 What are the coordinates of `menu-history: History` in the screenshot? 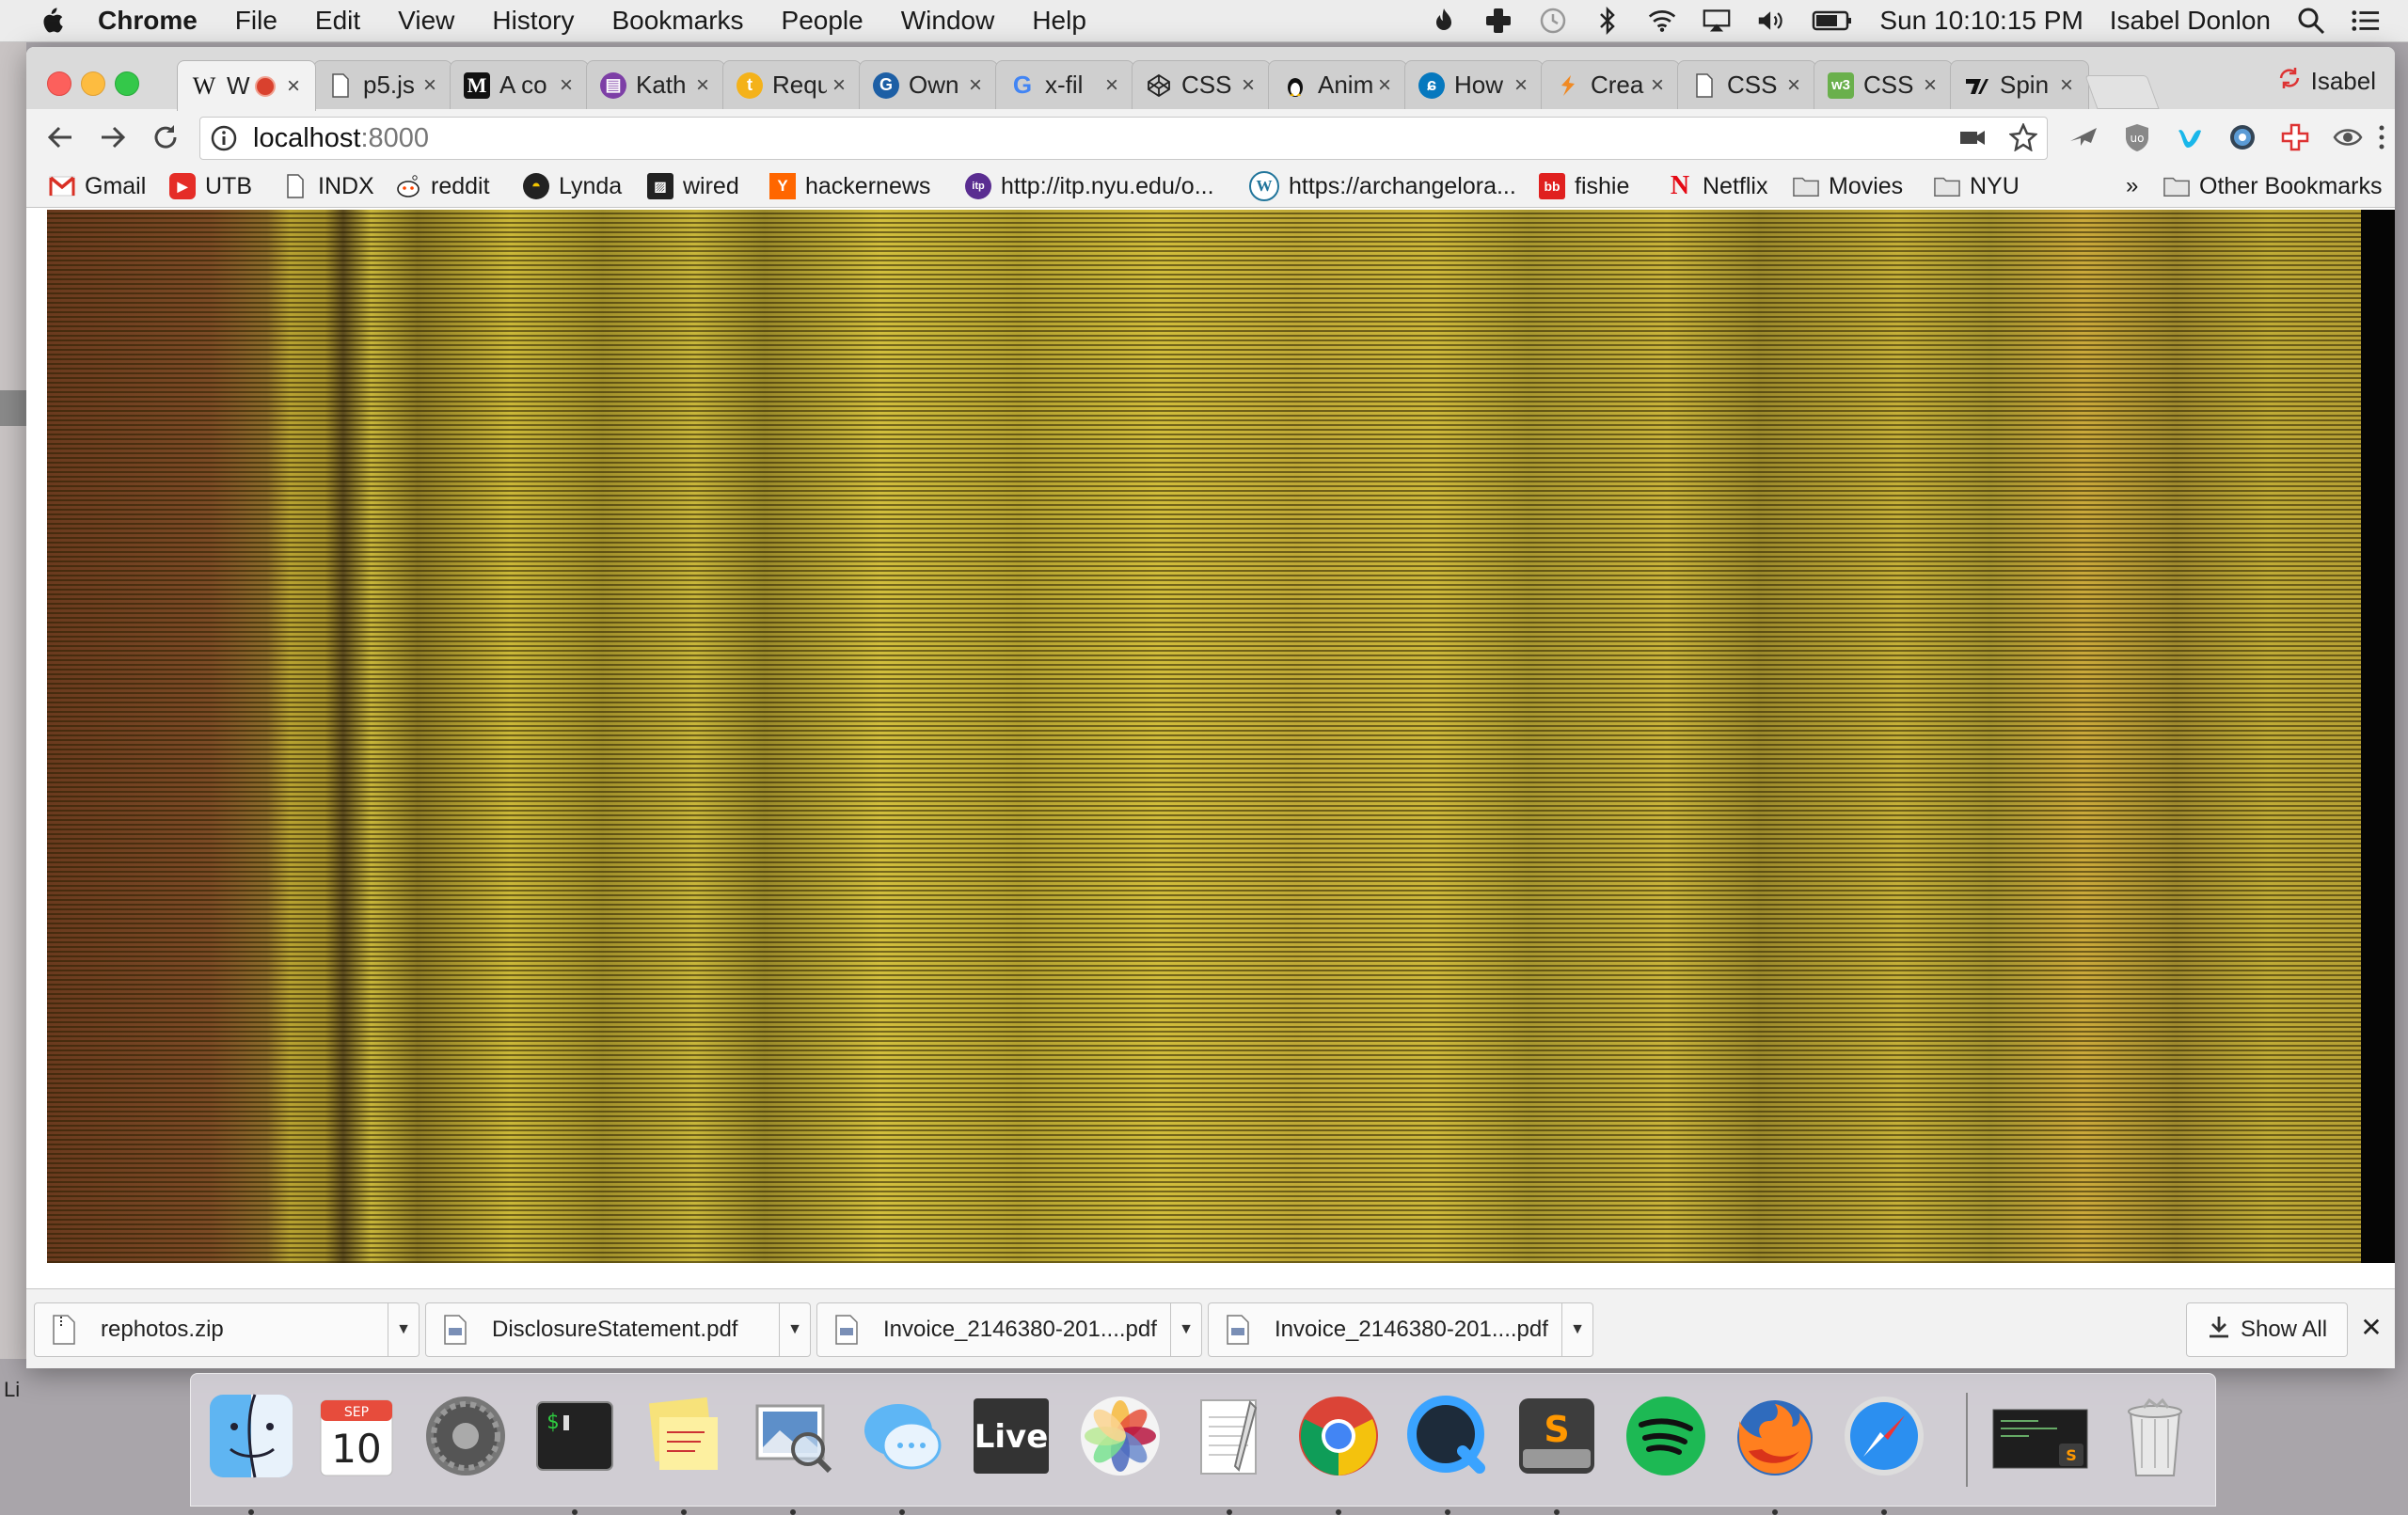 It's located at (533, 21).